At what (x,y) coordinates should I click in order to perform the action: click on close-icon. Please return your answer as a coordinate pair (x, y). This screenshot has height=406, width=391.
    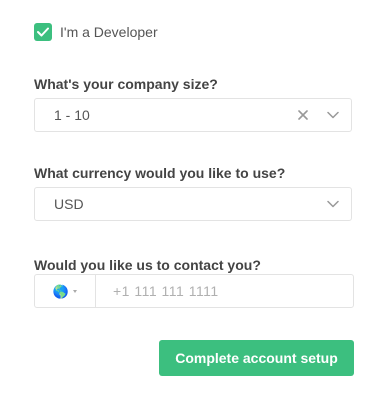
    Looking at the image, I should click on (303, 115).